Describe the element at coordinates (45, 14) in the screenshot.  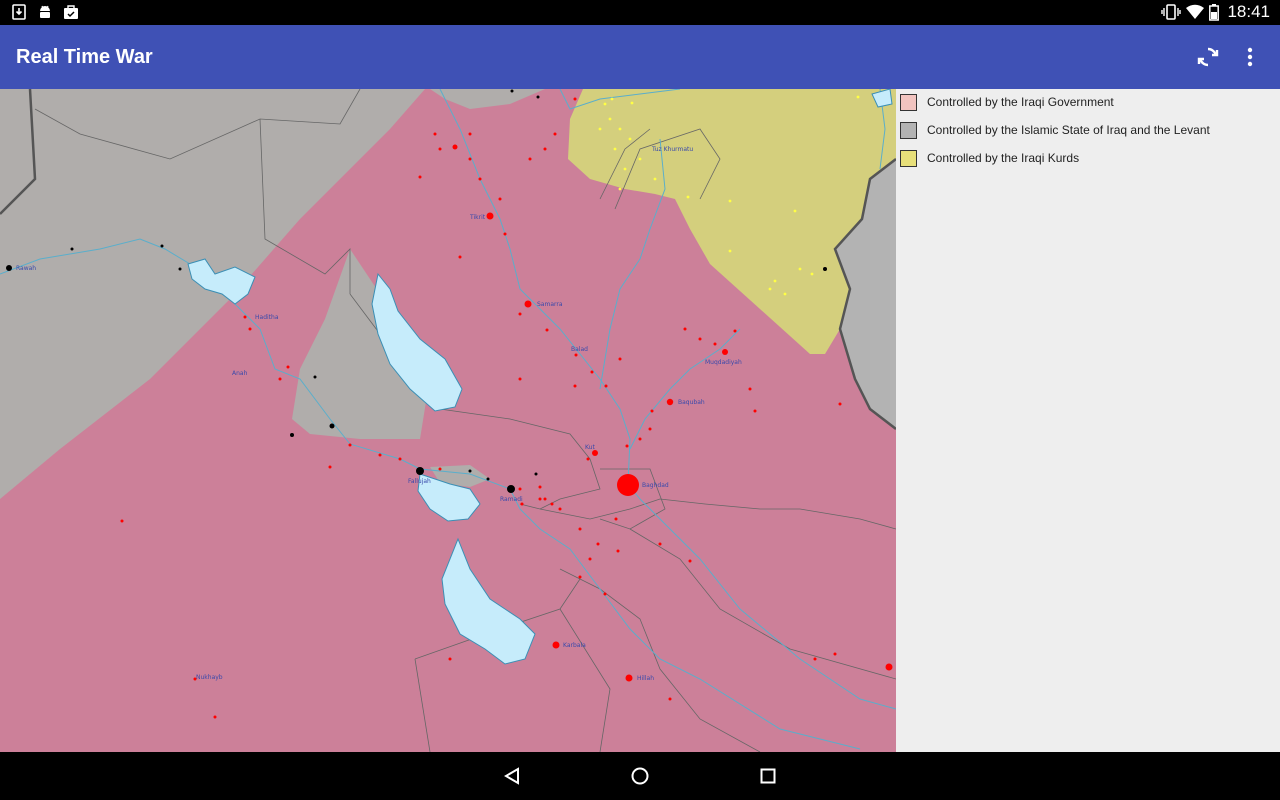
I see `android-icon` at that location.